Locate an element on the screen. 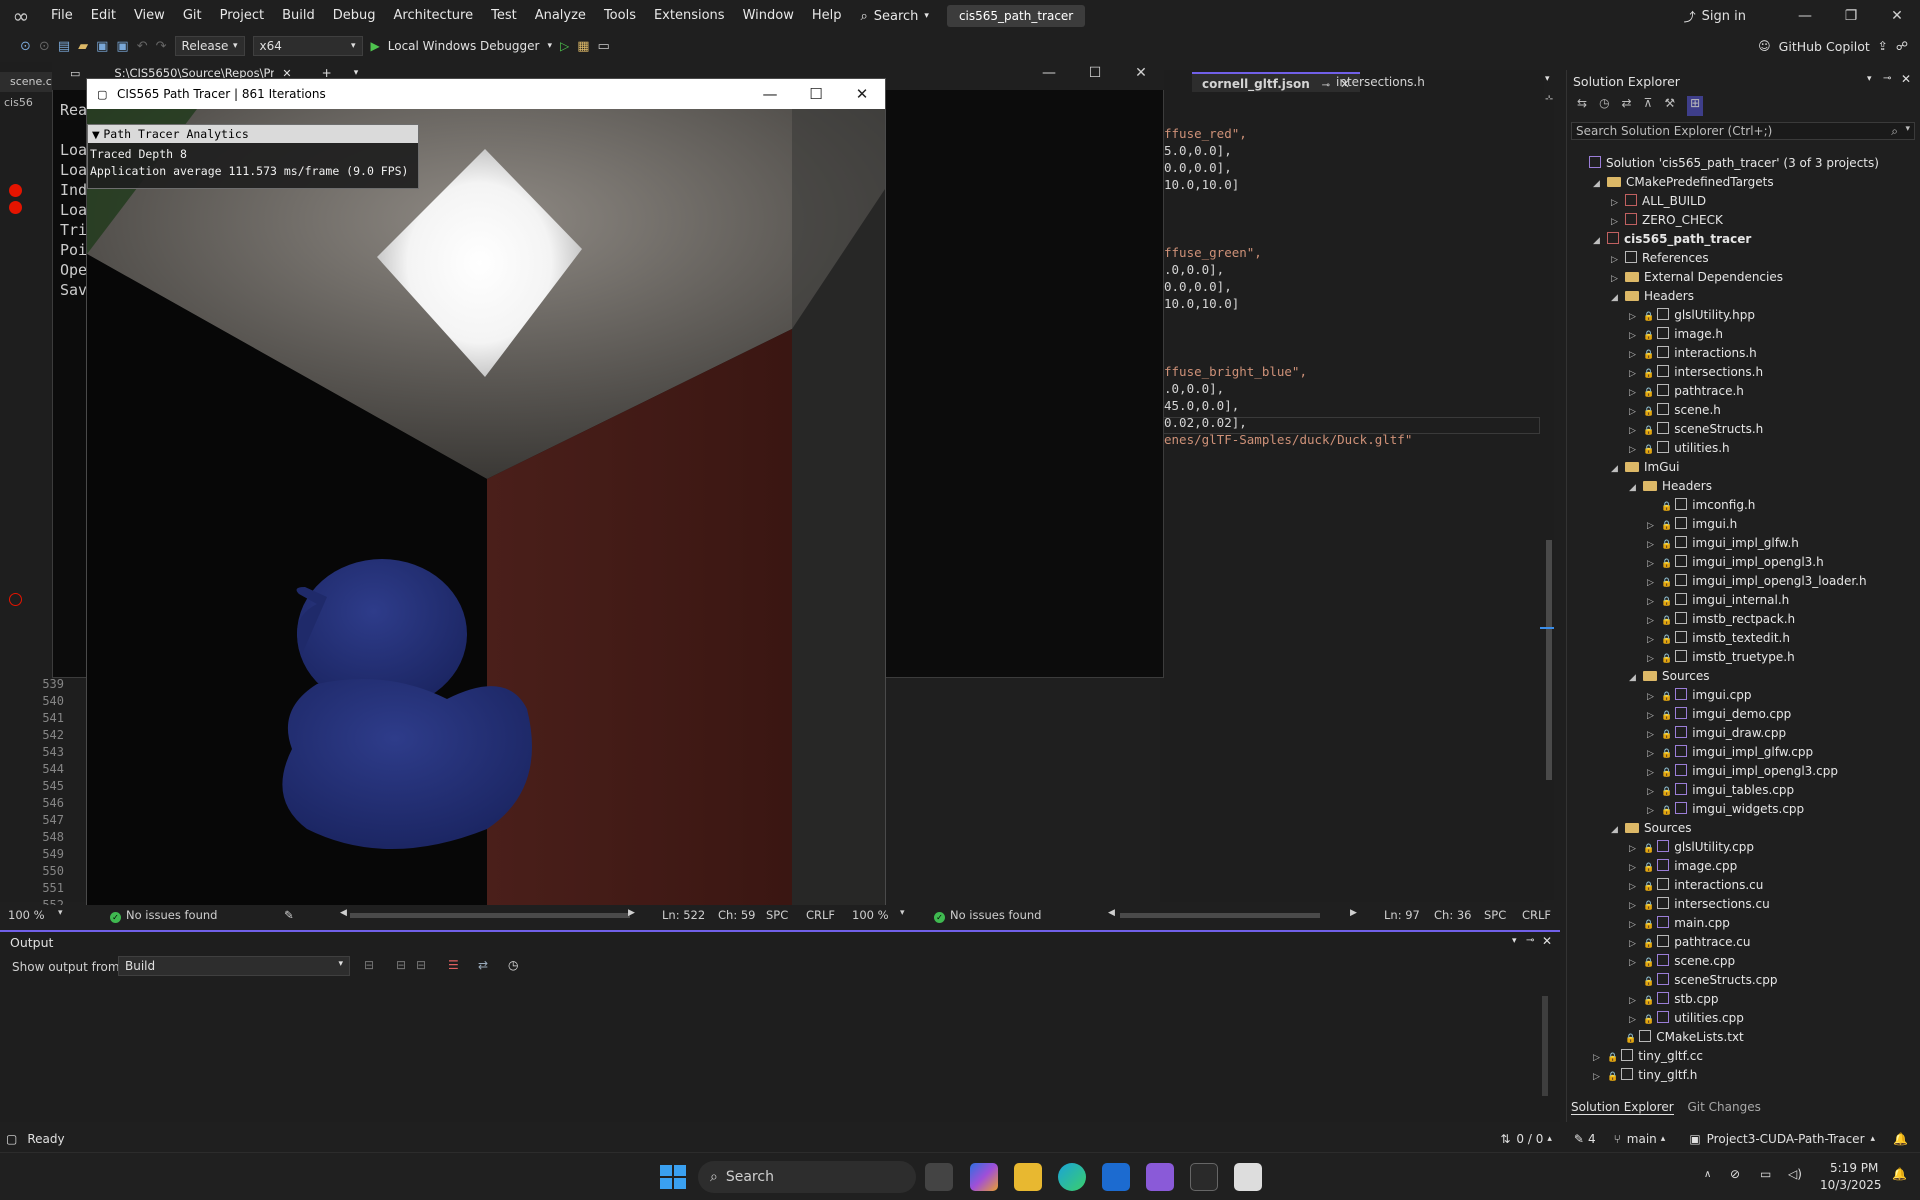 This screenshot has height=1200, width=1920. open-file-icon: ▰ is located at coordinates (83, 46).